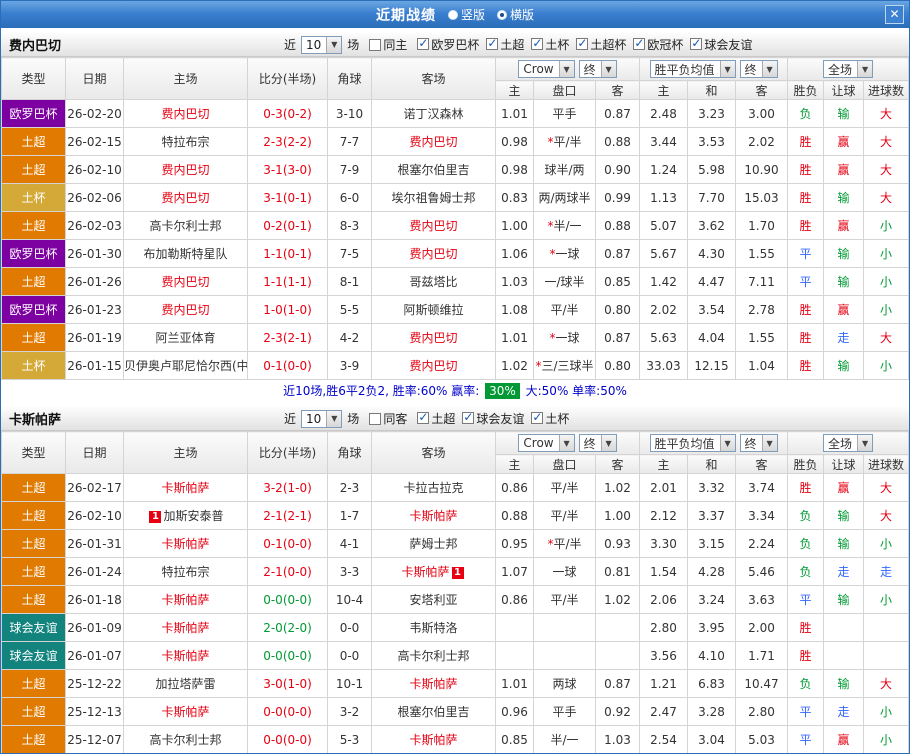  I want to click on corner-score: 7-5, so click(349, 253).